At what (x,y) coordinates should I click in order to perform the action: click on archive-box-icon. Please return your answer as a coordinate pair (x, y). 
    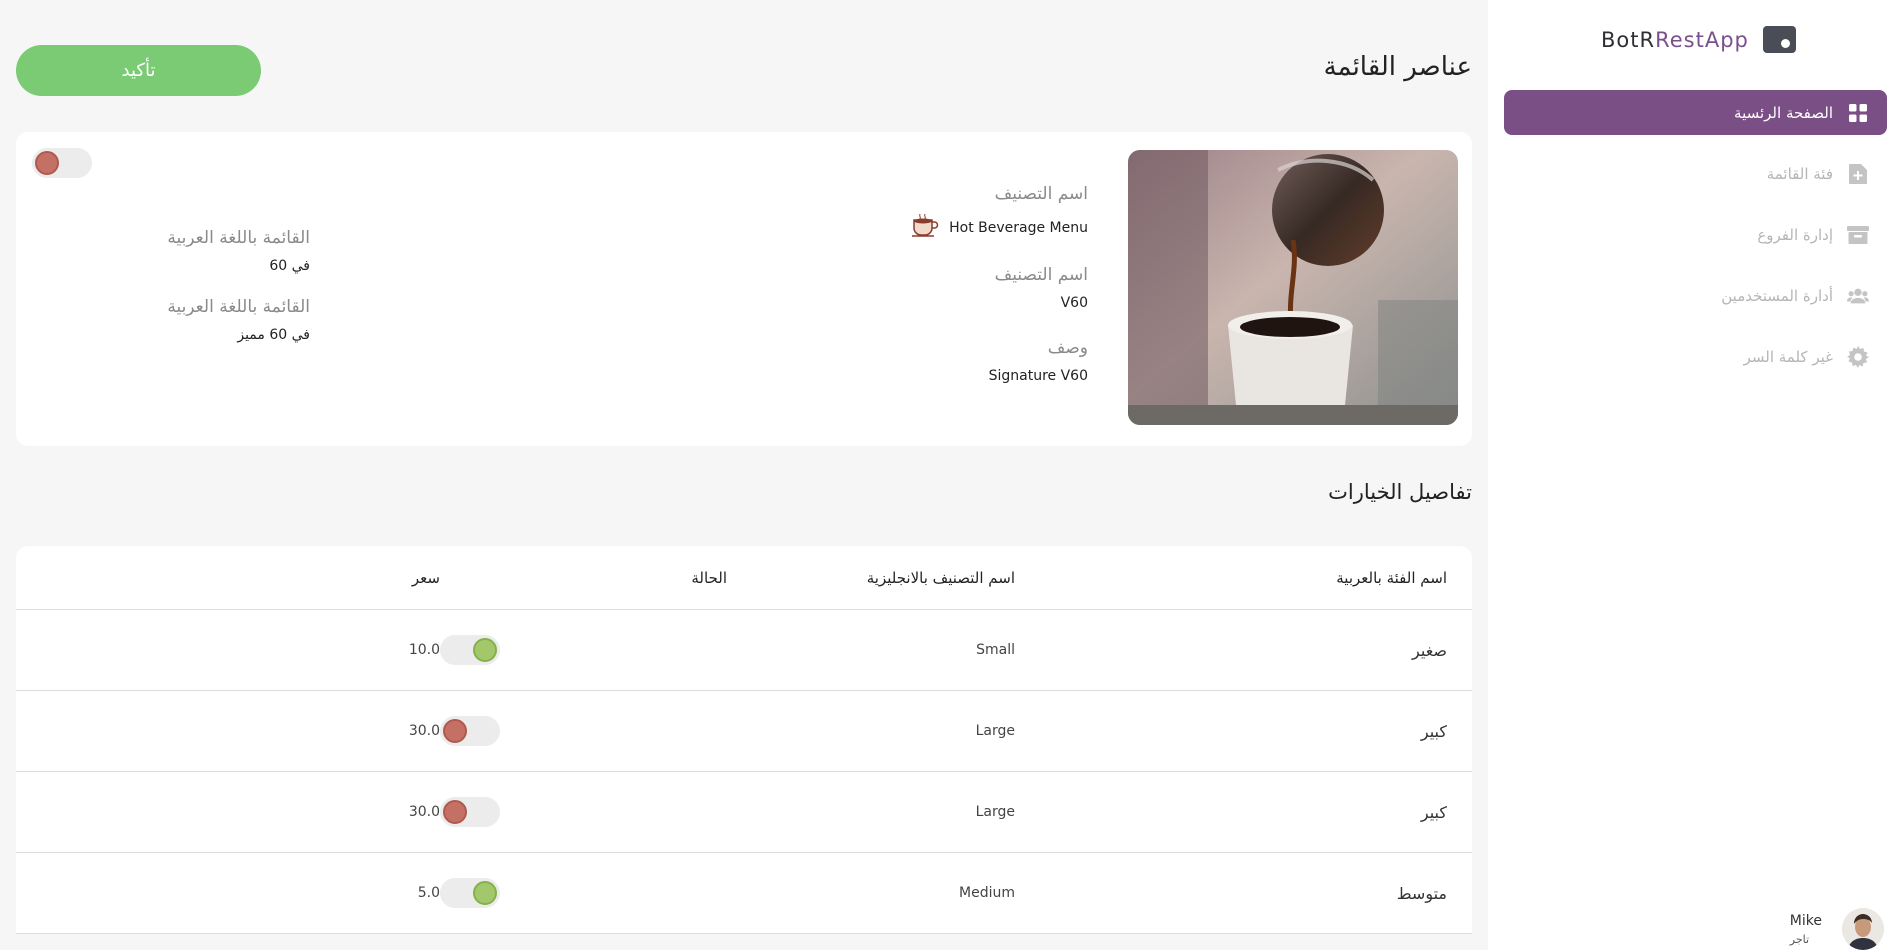
    Looking at the image, I should click on (1858, 235).